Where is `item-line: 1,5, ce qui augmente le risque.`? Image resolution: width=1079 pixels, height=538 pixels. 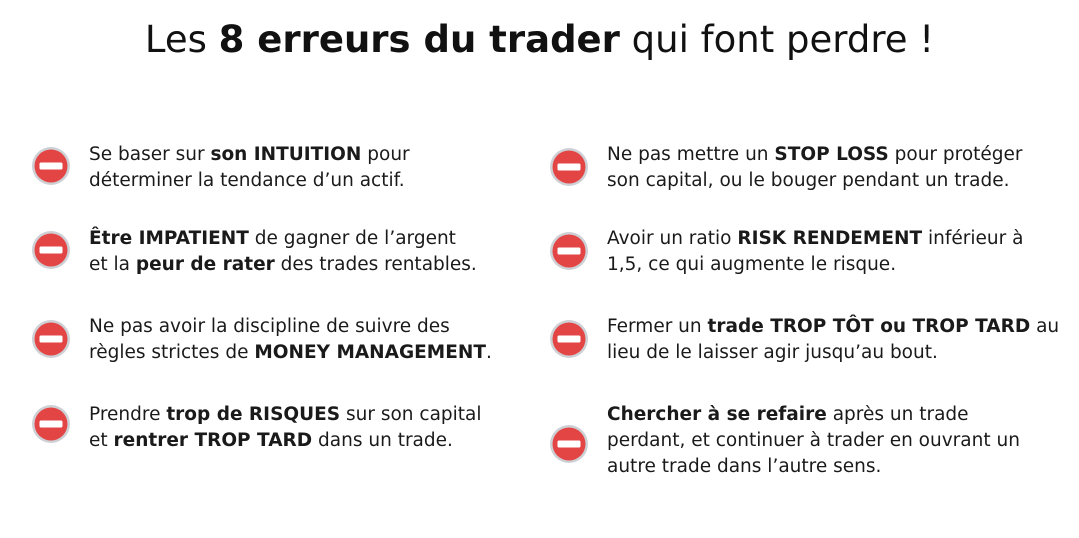
item-line: 1,5, ce qui augmente le risque. is located at coordinates (815, 265).